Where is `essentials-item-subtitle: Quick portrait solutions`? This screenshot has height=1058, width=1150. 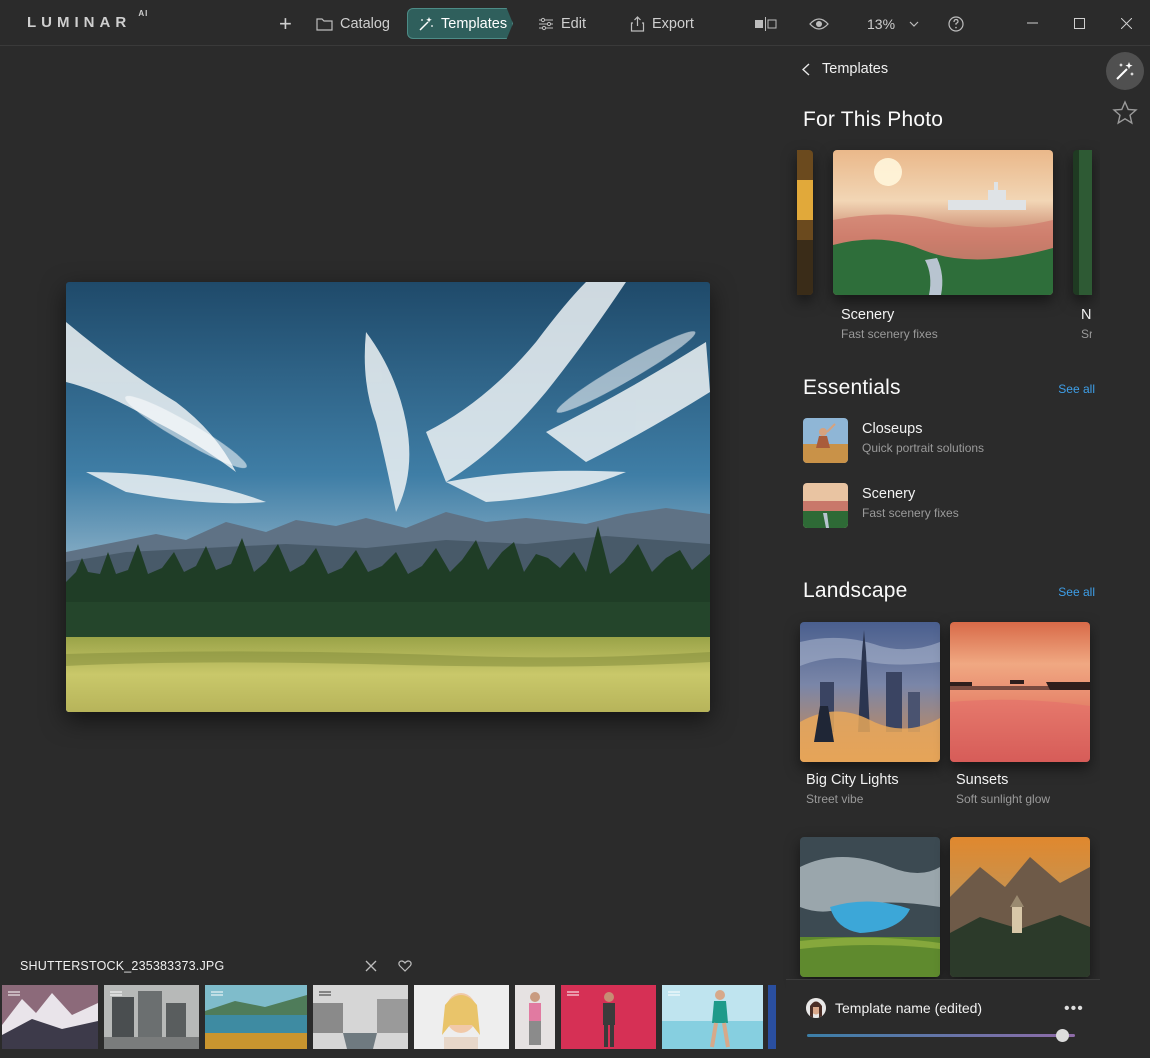 essentials-item-subtitle: Quick portrait solutions is located at coordinates (923, 448).